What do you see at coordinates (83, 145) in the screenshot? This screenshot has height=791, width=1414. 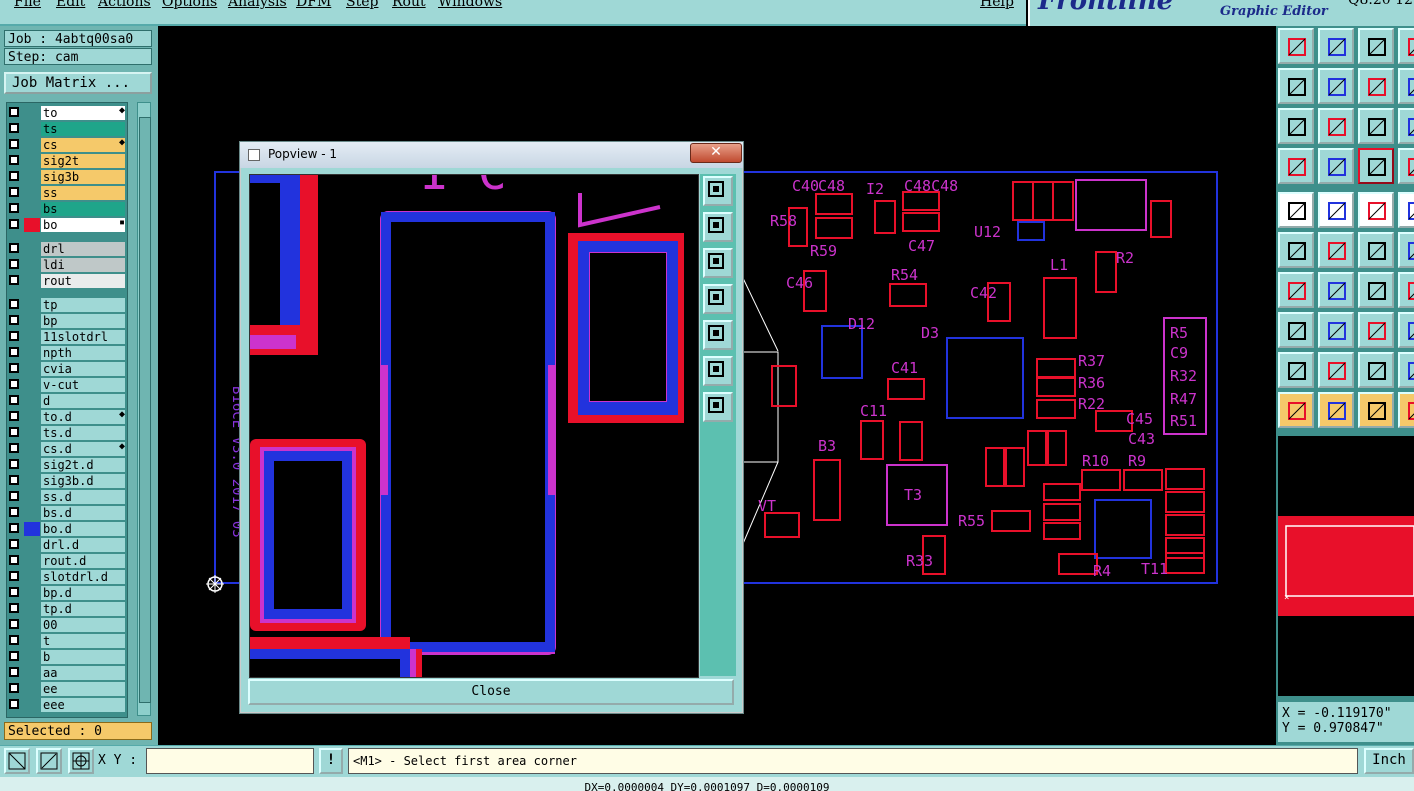 I see `layer-name: cs` at bounding box center [83, 145].